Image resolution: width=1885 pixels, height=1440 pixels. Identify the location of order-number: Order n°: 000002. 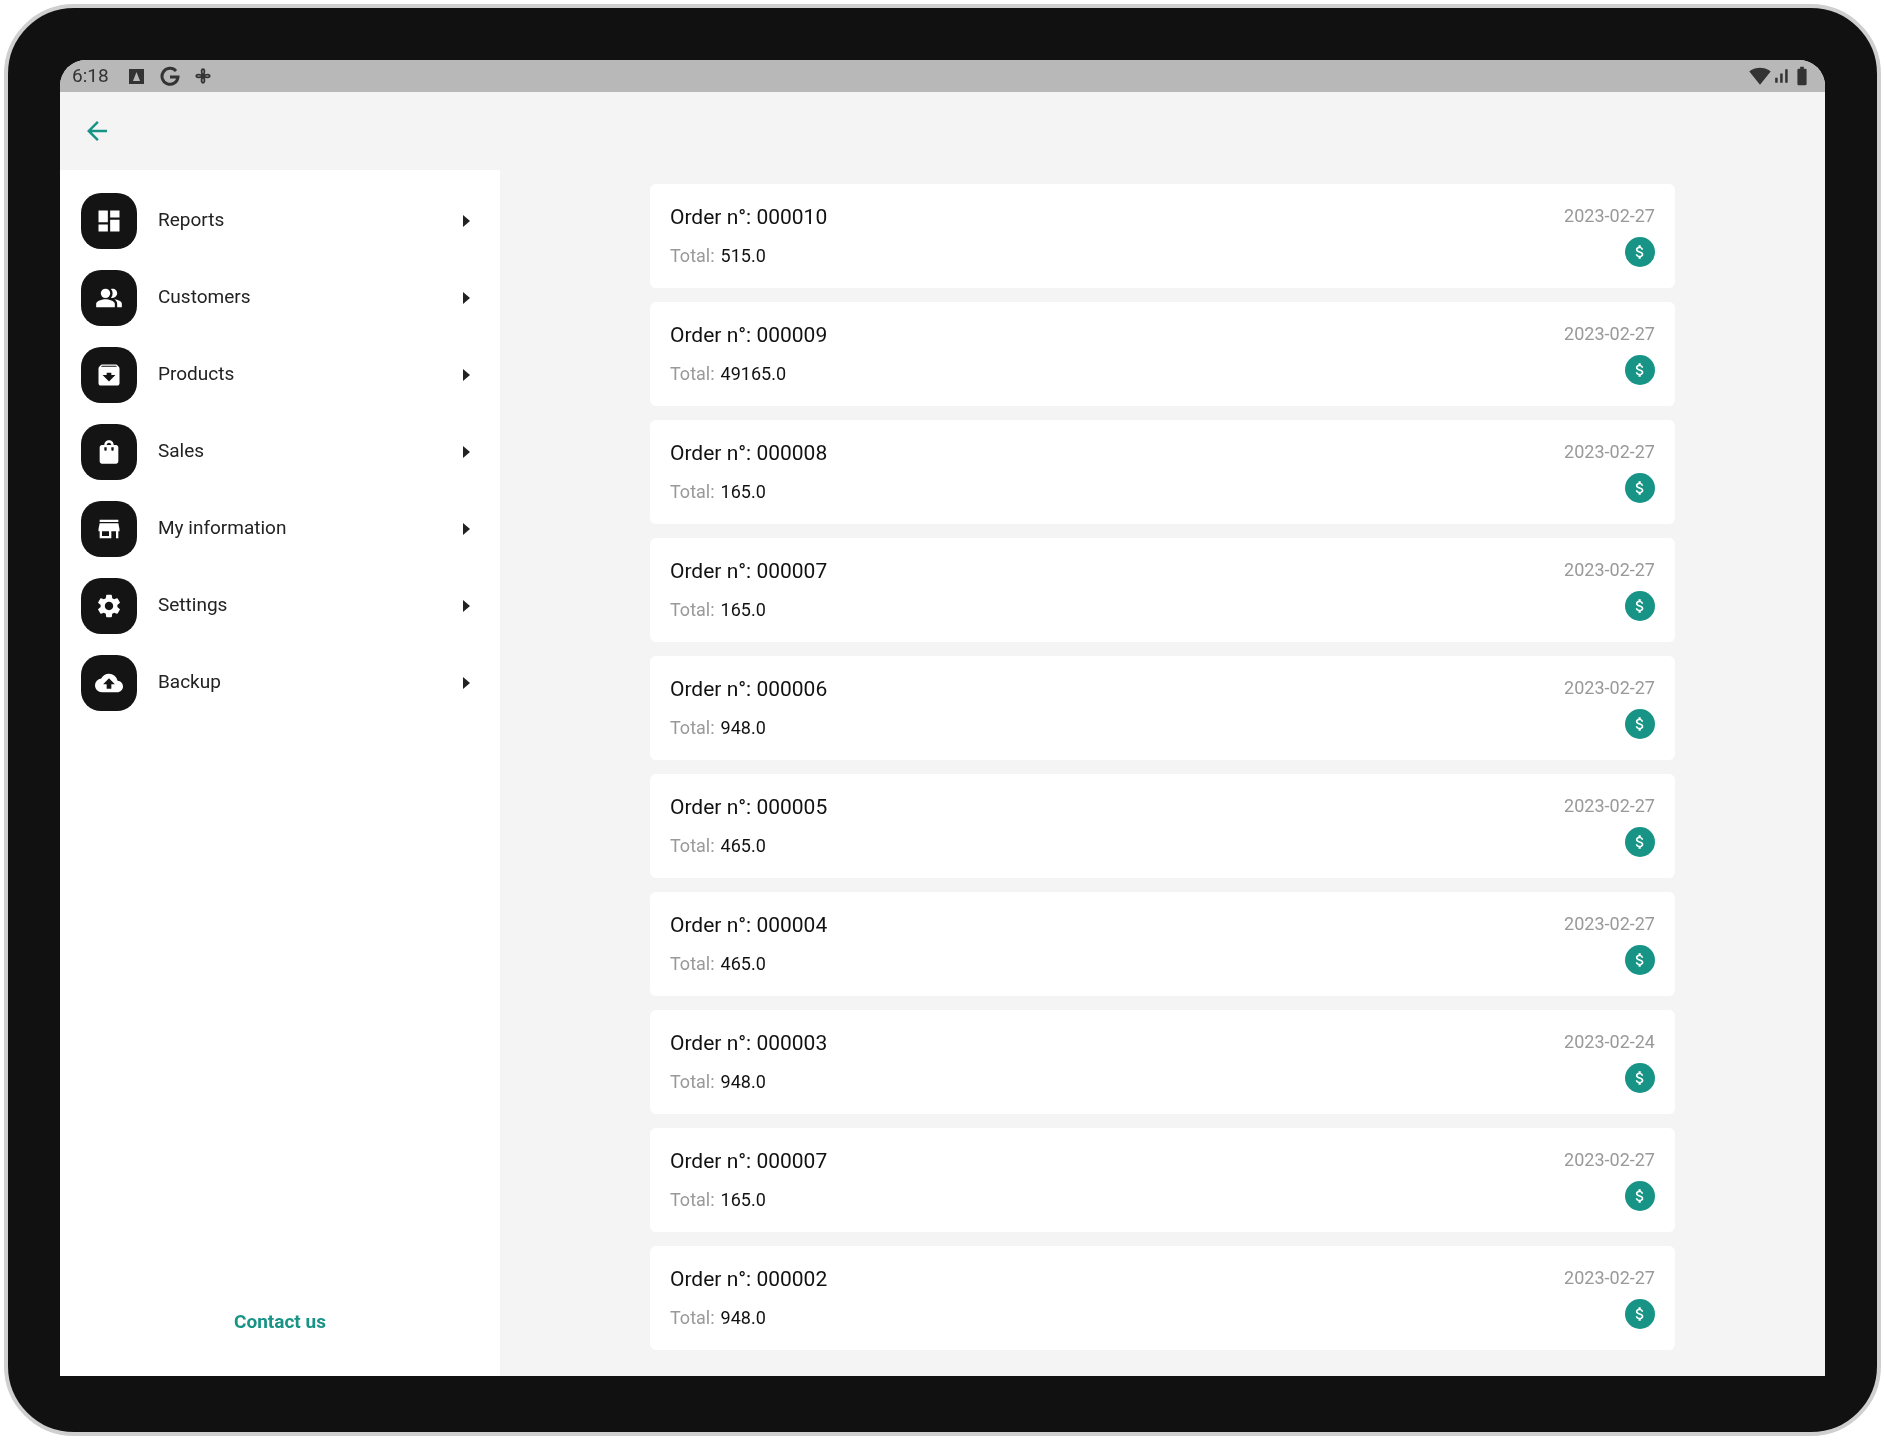
(749, 1279).